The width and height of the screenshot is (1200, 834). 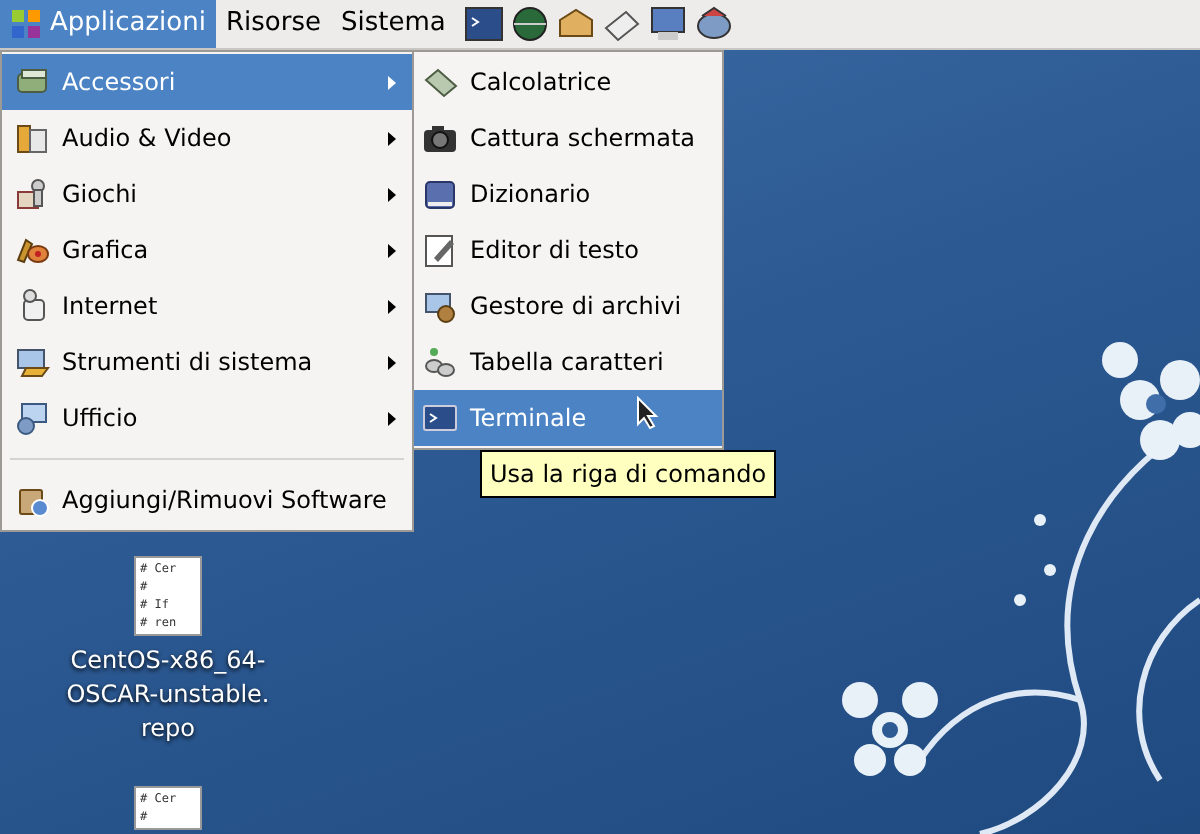 What do you see at coordinates (207, 362) in the screenshot?
I see `menu-item: Strumenti di sistema` at bounding box center [207, 362].